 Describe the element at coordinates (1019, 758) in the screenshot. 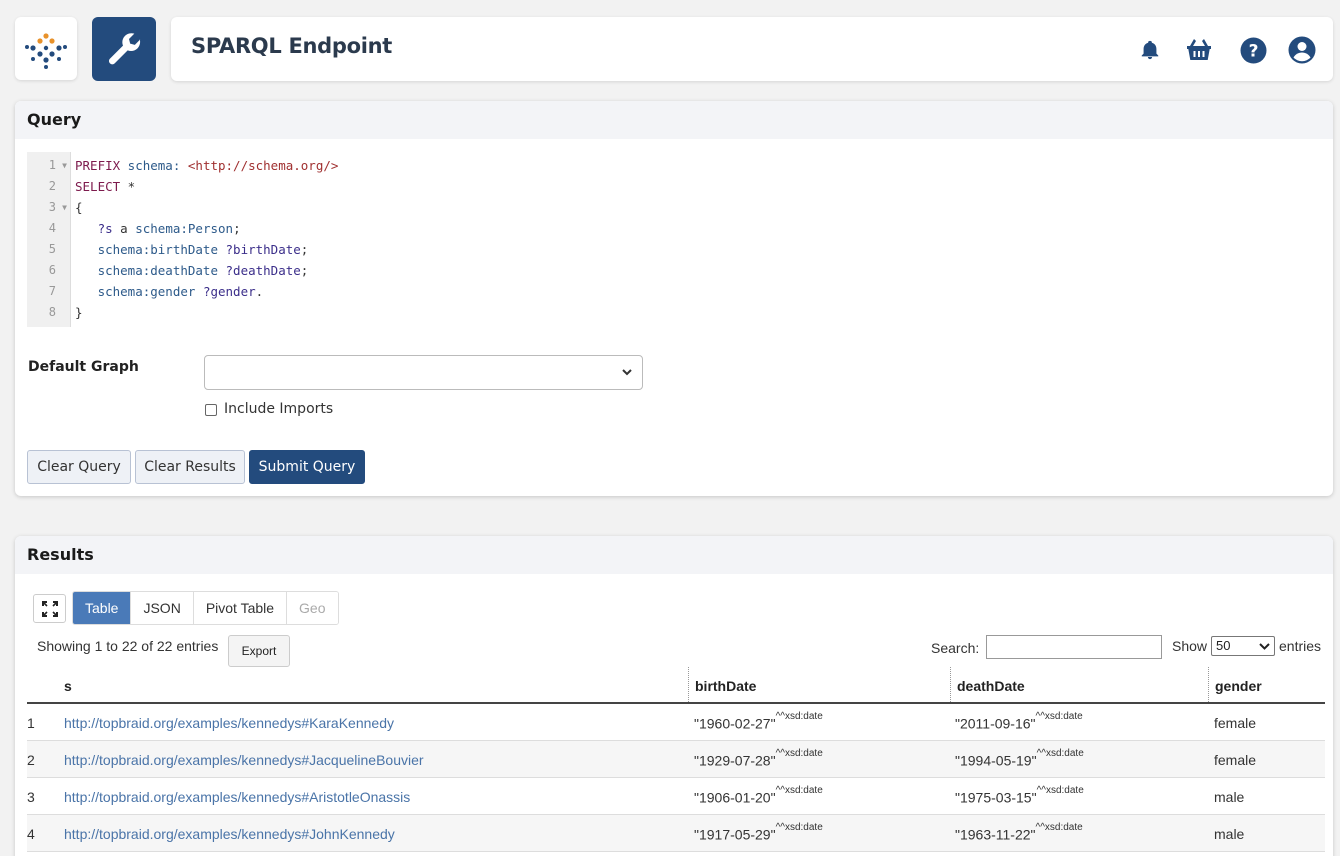

I see `deathdate-cell: "1994-05-19"^^xsd:date` at that location.